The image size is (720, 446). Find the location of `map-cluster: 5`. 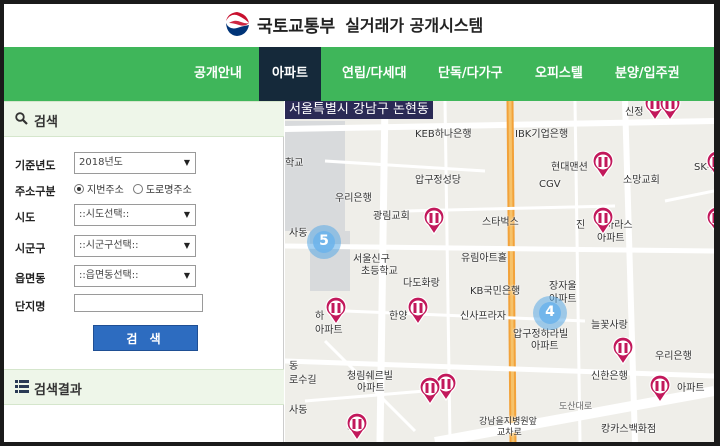

map-cluster: 5 is located at coordinates (324, 242).